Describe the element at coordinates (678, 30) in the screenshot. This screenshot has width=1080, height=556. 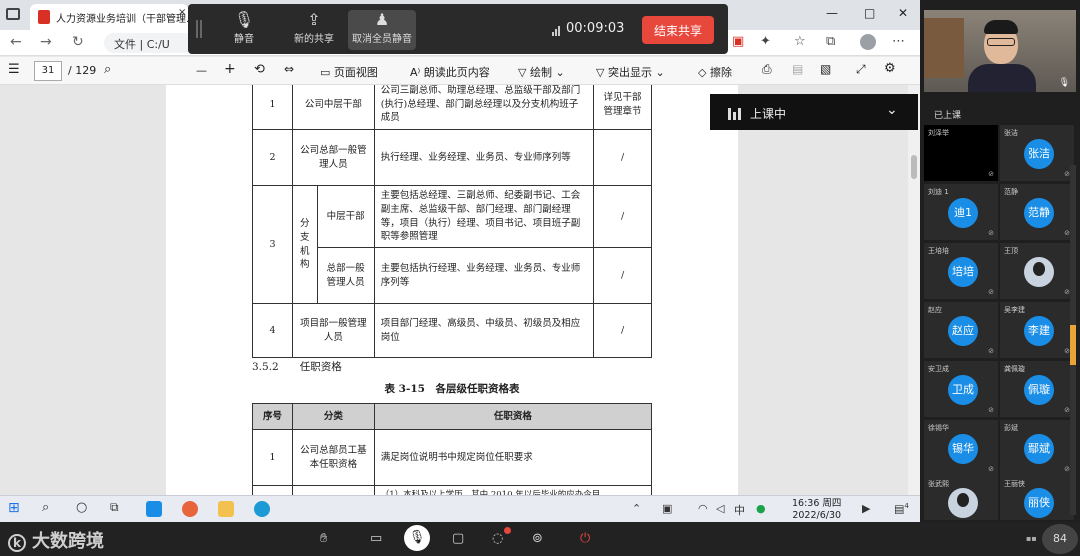
I see `end-share-button: 结束共享` at that location.